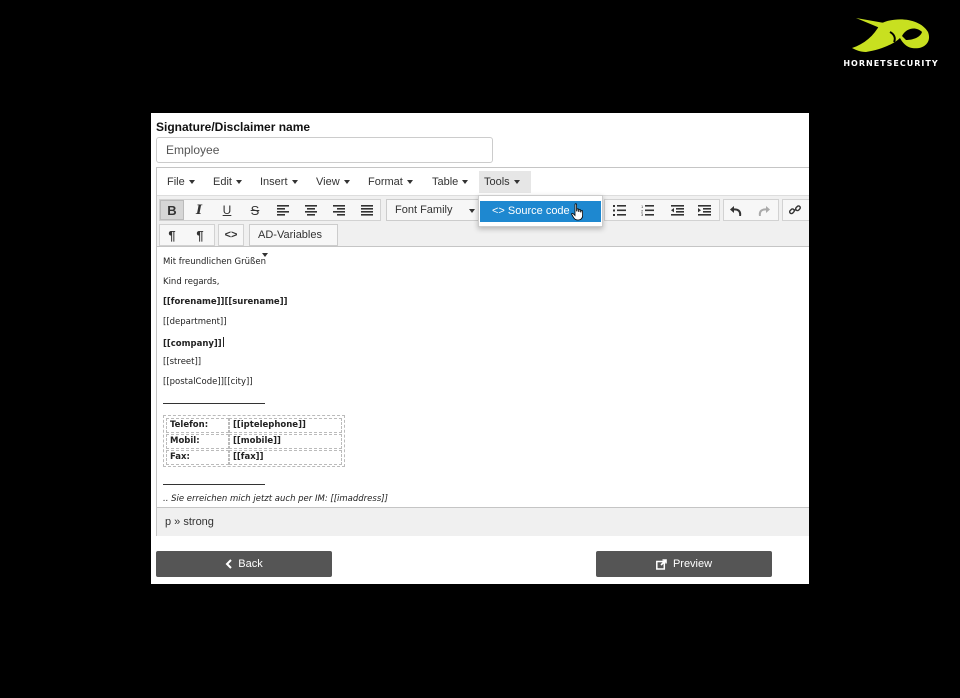 The width and height of the screenshot is (960, 698). I want to click on menu-insert: Insert, so click(279, 182).